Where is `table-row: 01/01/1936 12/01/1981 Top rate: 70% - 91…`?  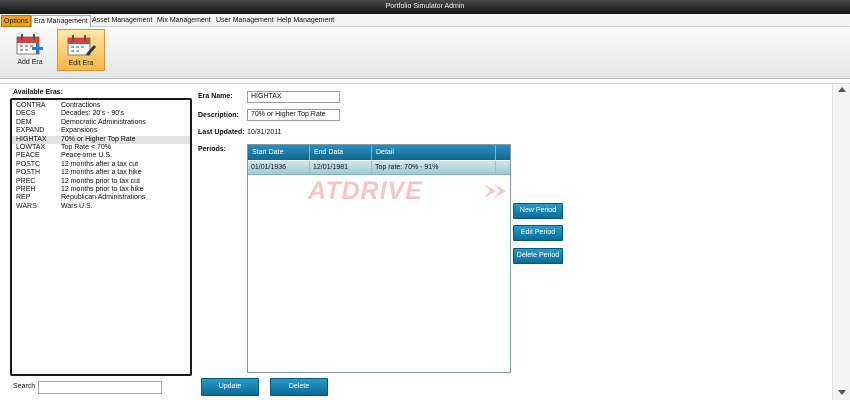 table-row: 01/01/1936 12/01/1981 Top rate: 70% - 91… is located at coordinates (379, 168).